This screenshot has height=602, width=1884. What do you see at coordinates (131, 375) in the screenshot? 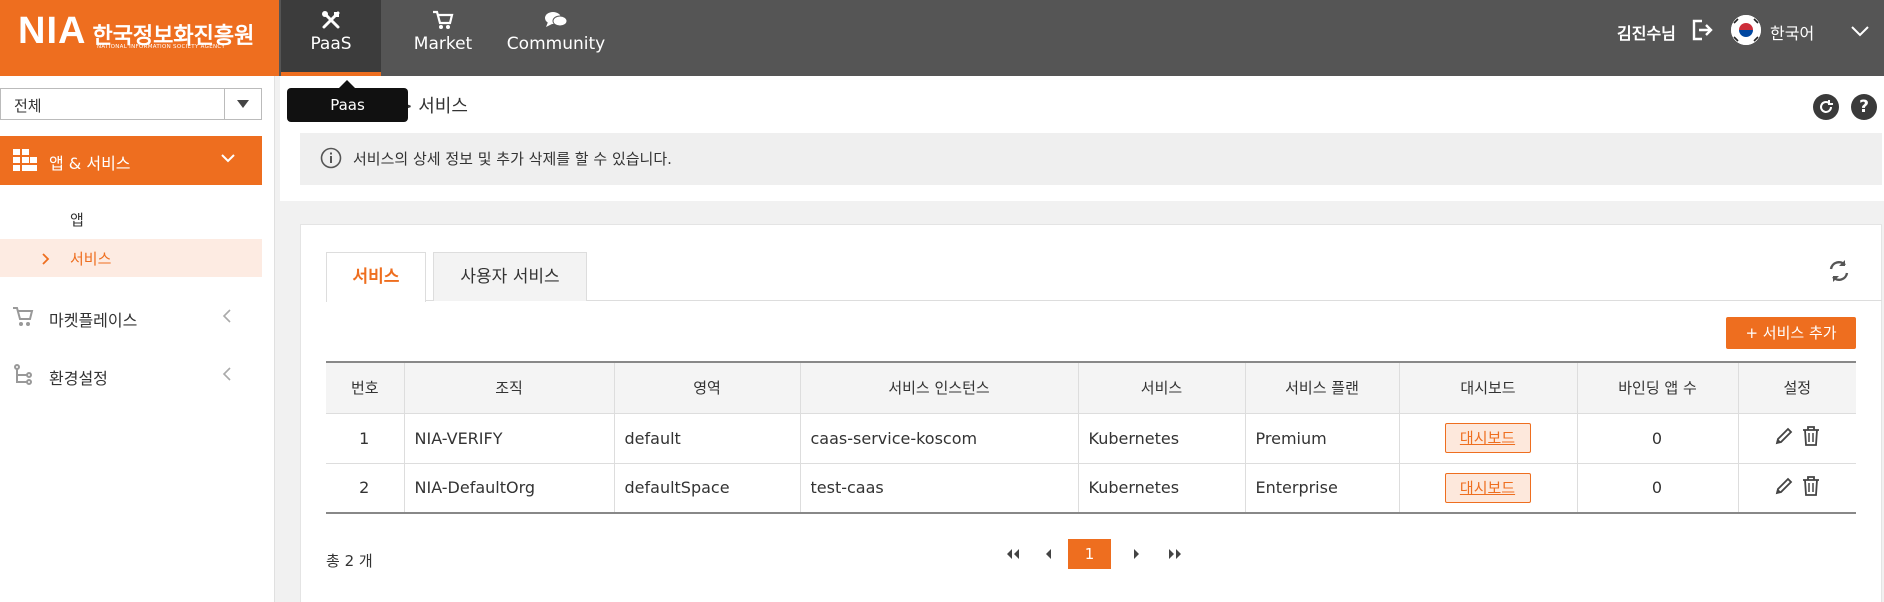
I see `sidebar-item-settings: 환경설정` at bounding box center [131, 375].